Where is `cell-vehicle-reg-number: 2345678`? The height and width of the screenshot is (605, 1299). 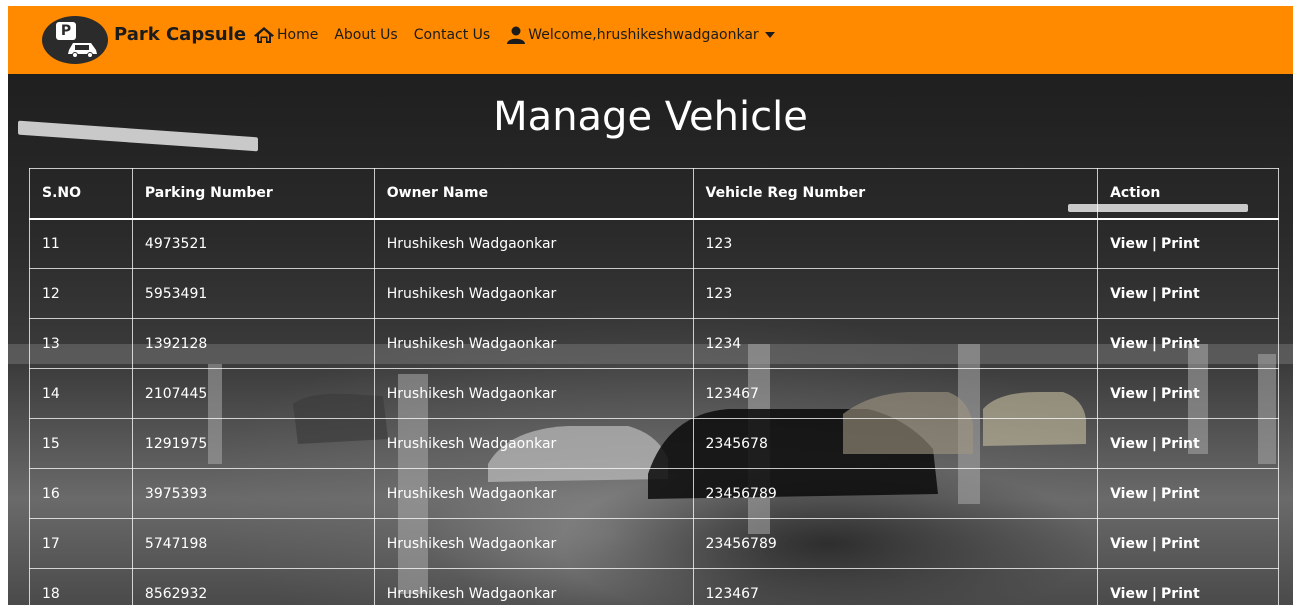
cell-vehicle-reg-number: 2345678 is located at coordinates (895, 443).